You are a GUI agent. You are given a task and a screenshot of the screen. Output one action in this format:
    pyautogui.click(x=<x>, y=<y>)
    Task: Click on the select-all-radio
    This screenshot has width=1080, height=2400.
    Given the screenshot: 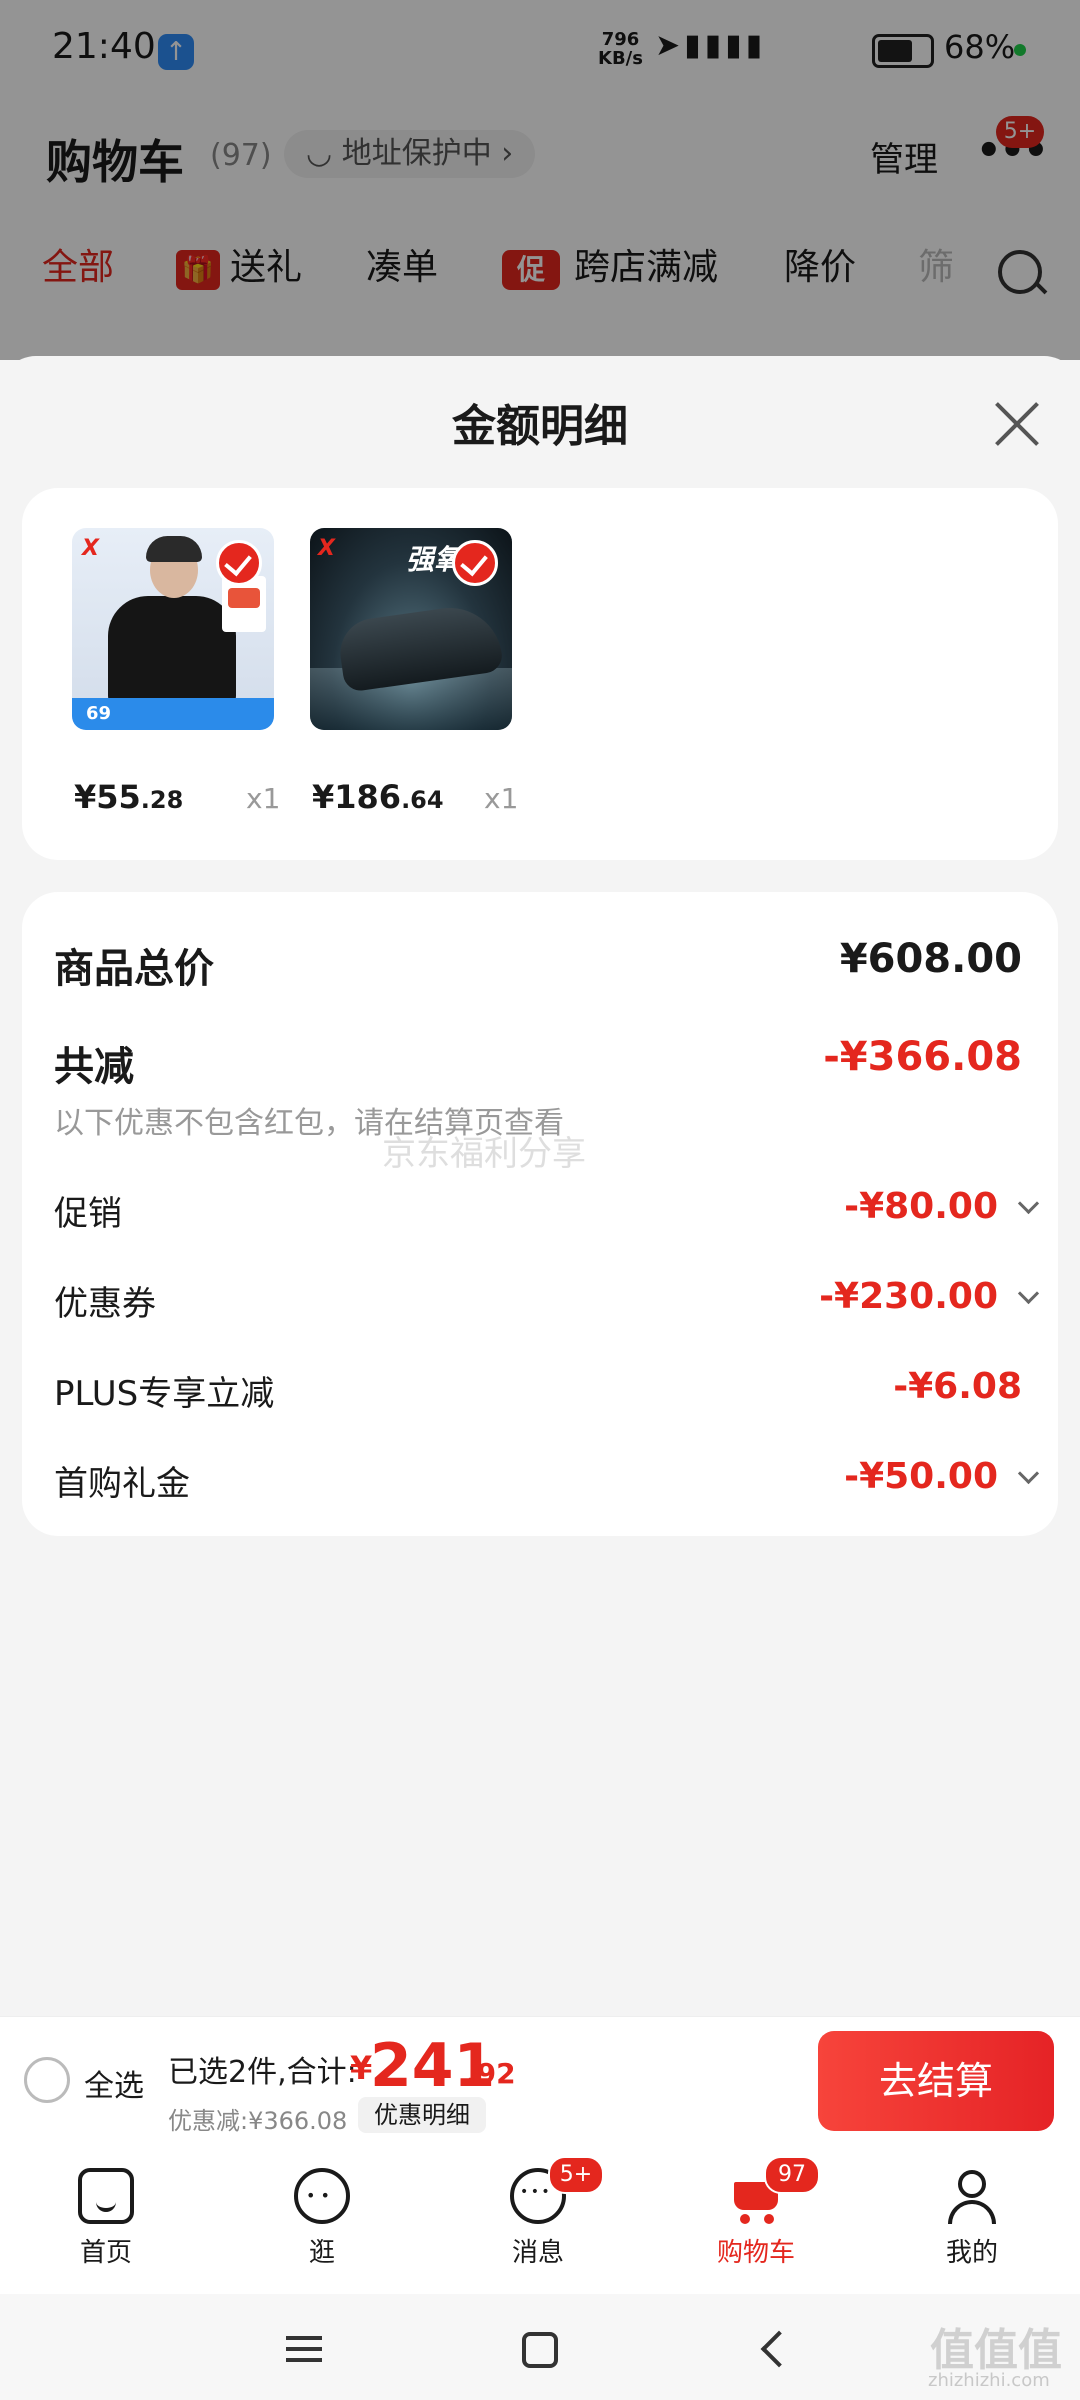 What is the action you would take?
    pyautogui.click(x=47, y=2080)
    